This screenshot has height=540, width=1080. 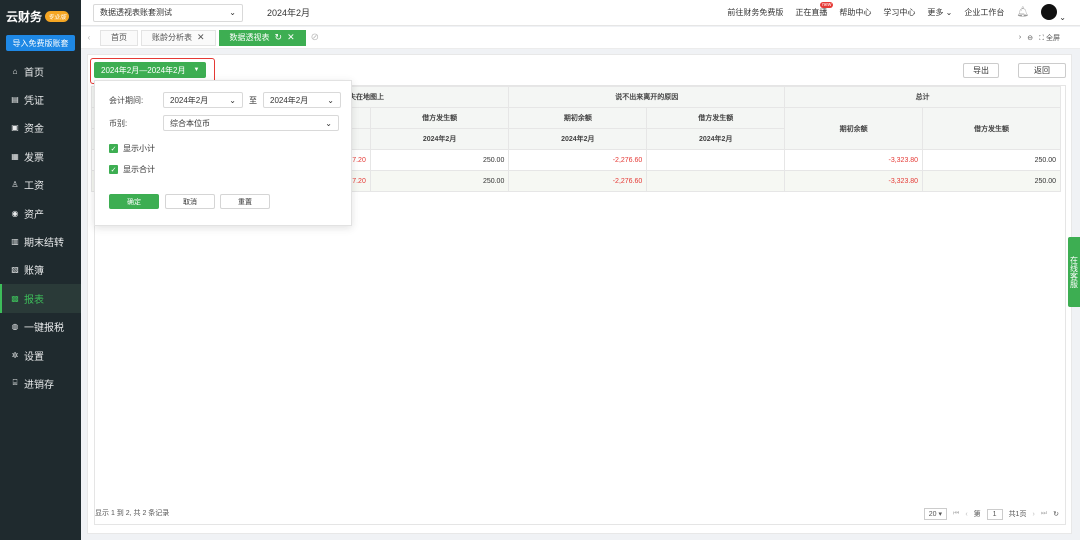 What do you see at coordinates (1049, 11) in the screenshot?
I see `avatar` at bounding box center [1049, 11].